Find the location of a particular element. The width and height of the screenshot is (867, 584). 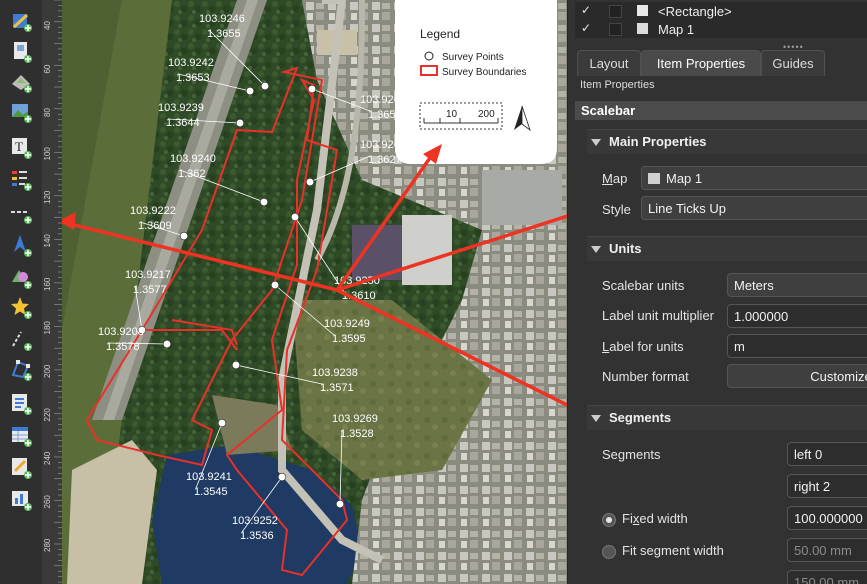

survey-label-lat: 1.3653 is located at coordinates (193, 78).